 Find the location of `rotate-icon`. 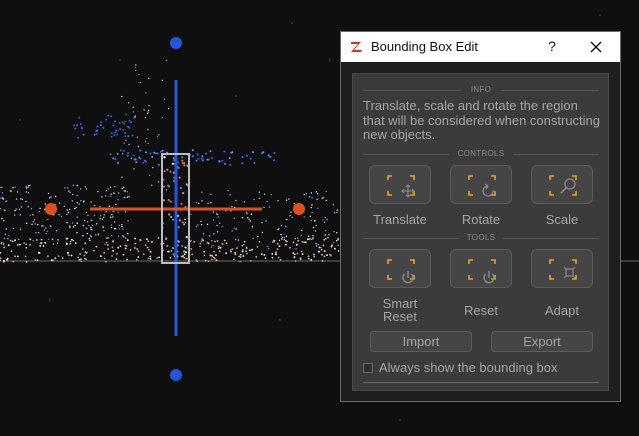

rotate-icon is located at coordinates (482, 186).